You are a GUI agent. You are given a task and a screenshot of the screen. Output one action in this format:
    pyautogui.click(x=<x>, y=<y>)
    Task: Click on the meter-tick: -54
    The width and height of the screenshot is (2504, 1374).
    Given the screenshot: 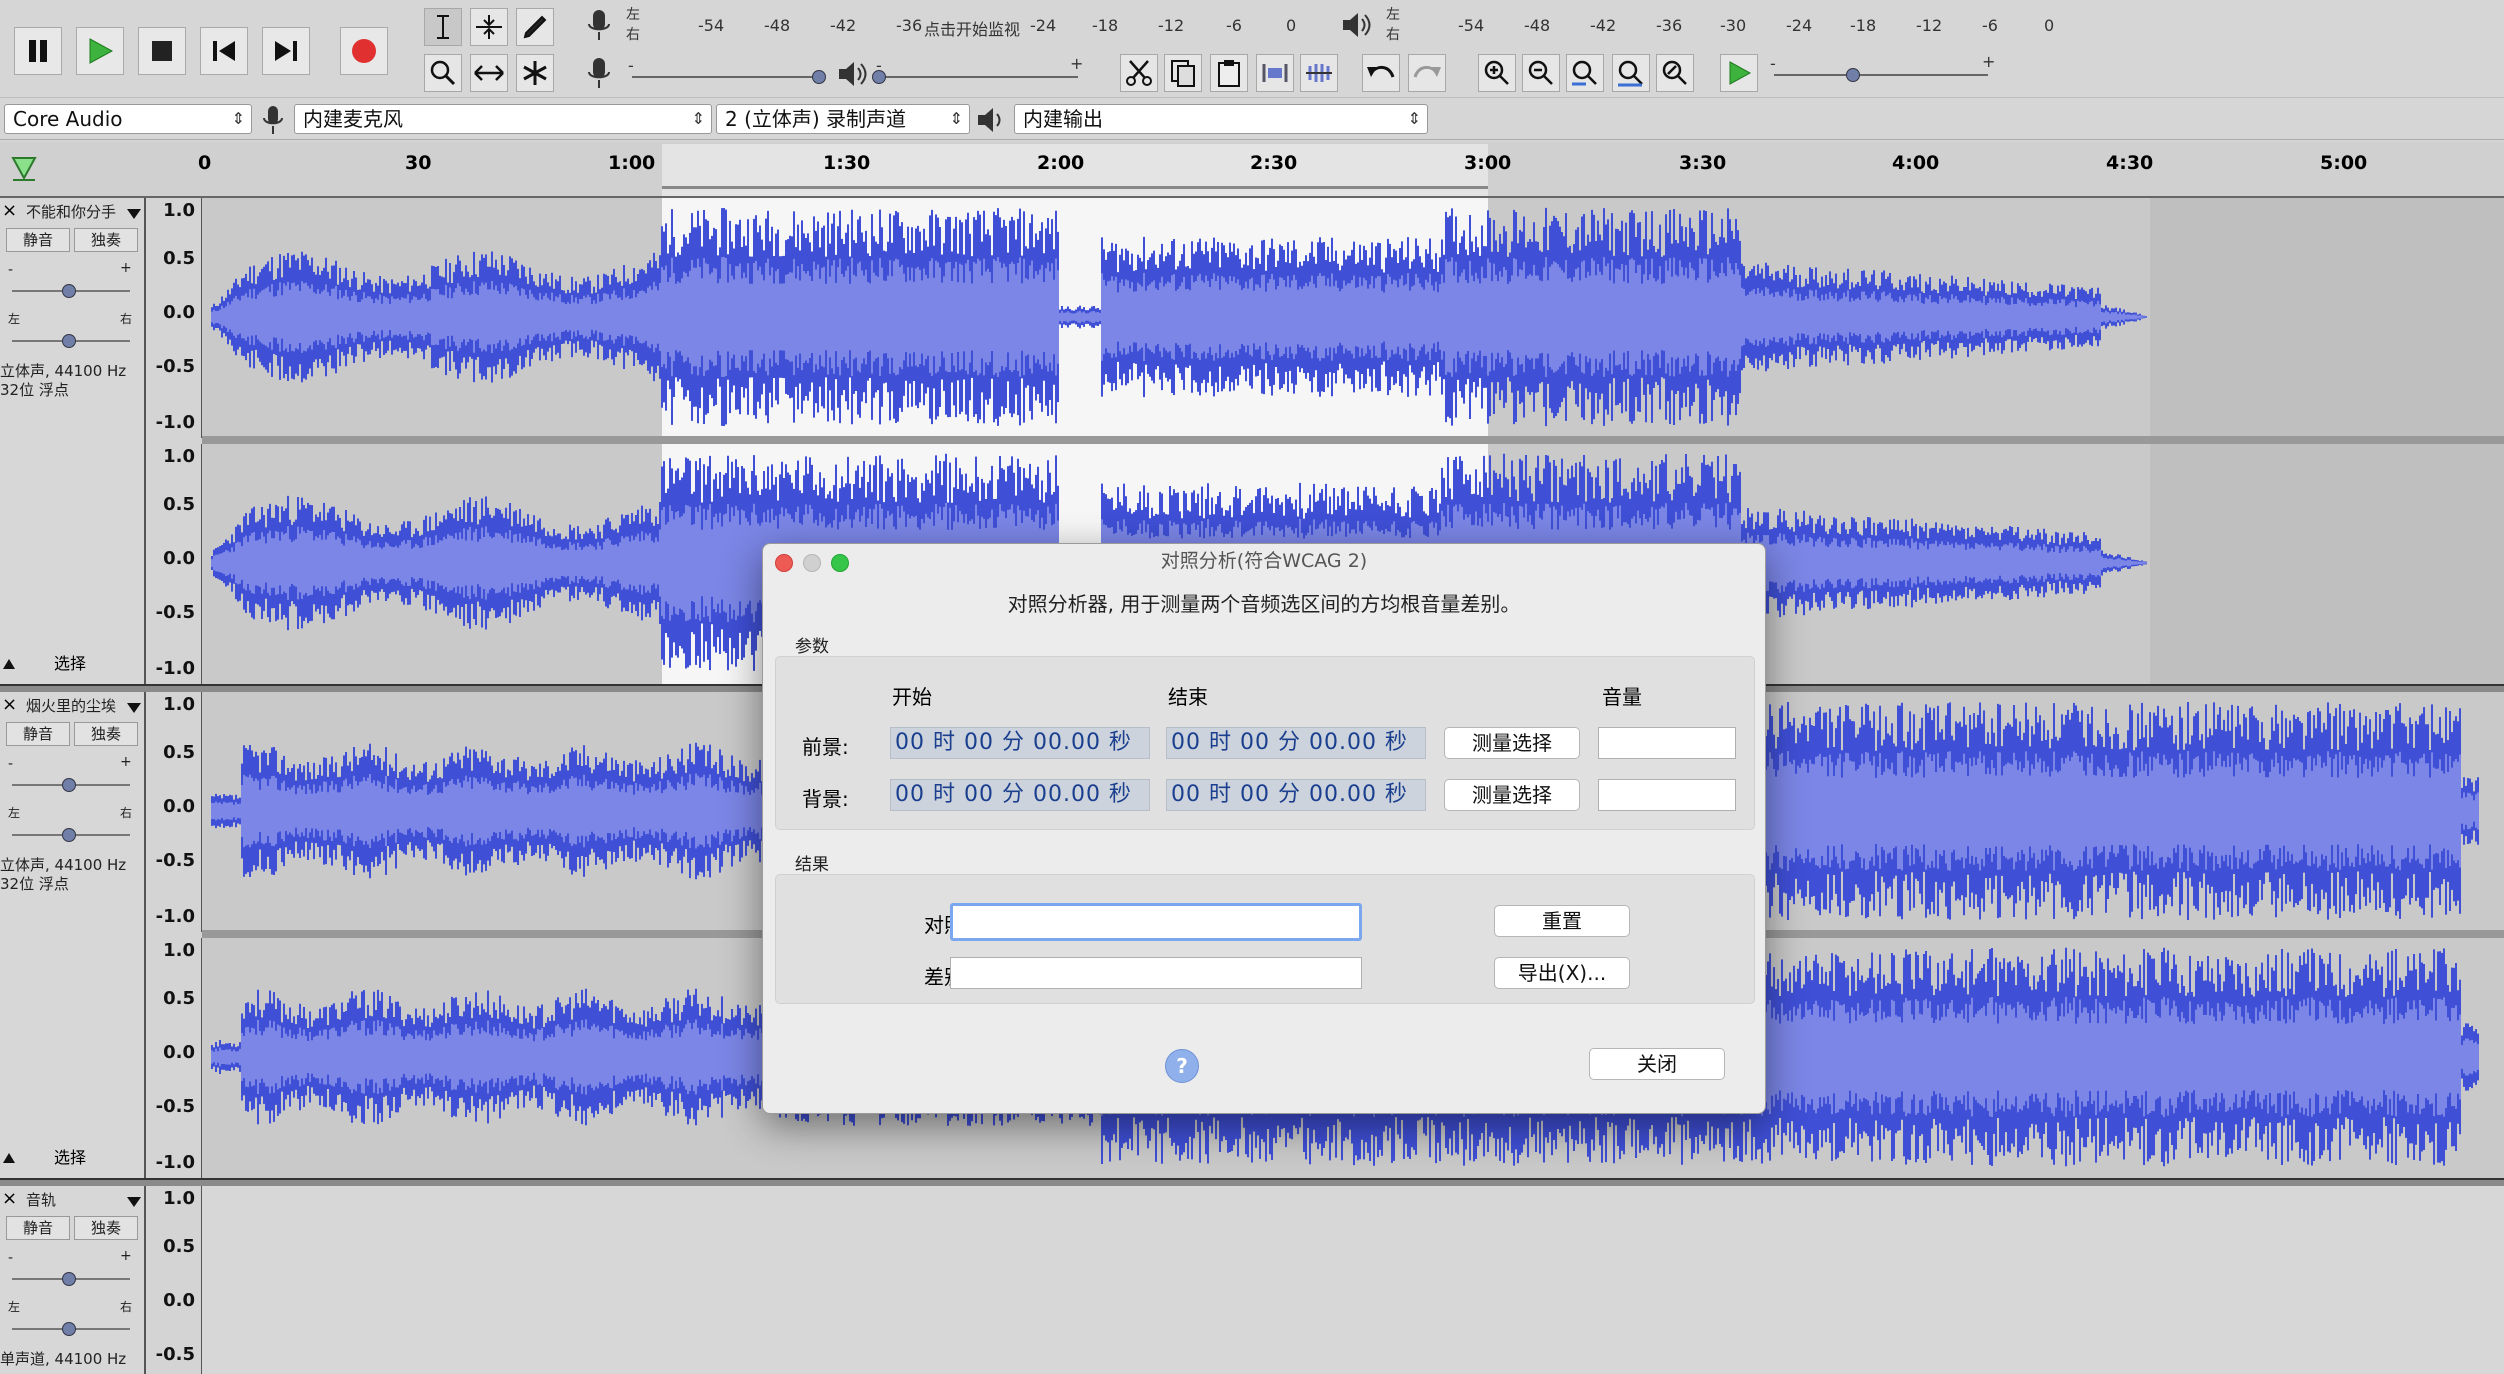 What is the action you would take?
    pyautogui.click(x=1471, y=25)
    